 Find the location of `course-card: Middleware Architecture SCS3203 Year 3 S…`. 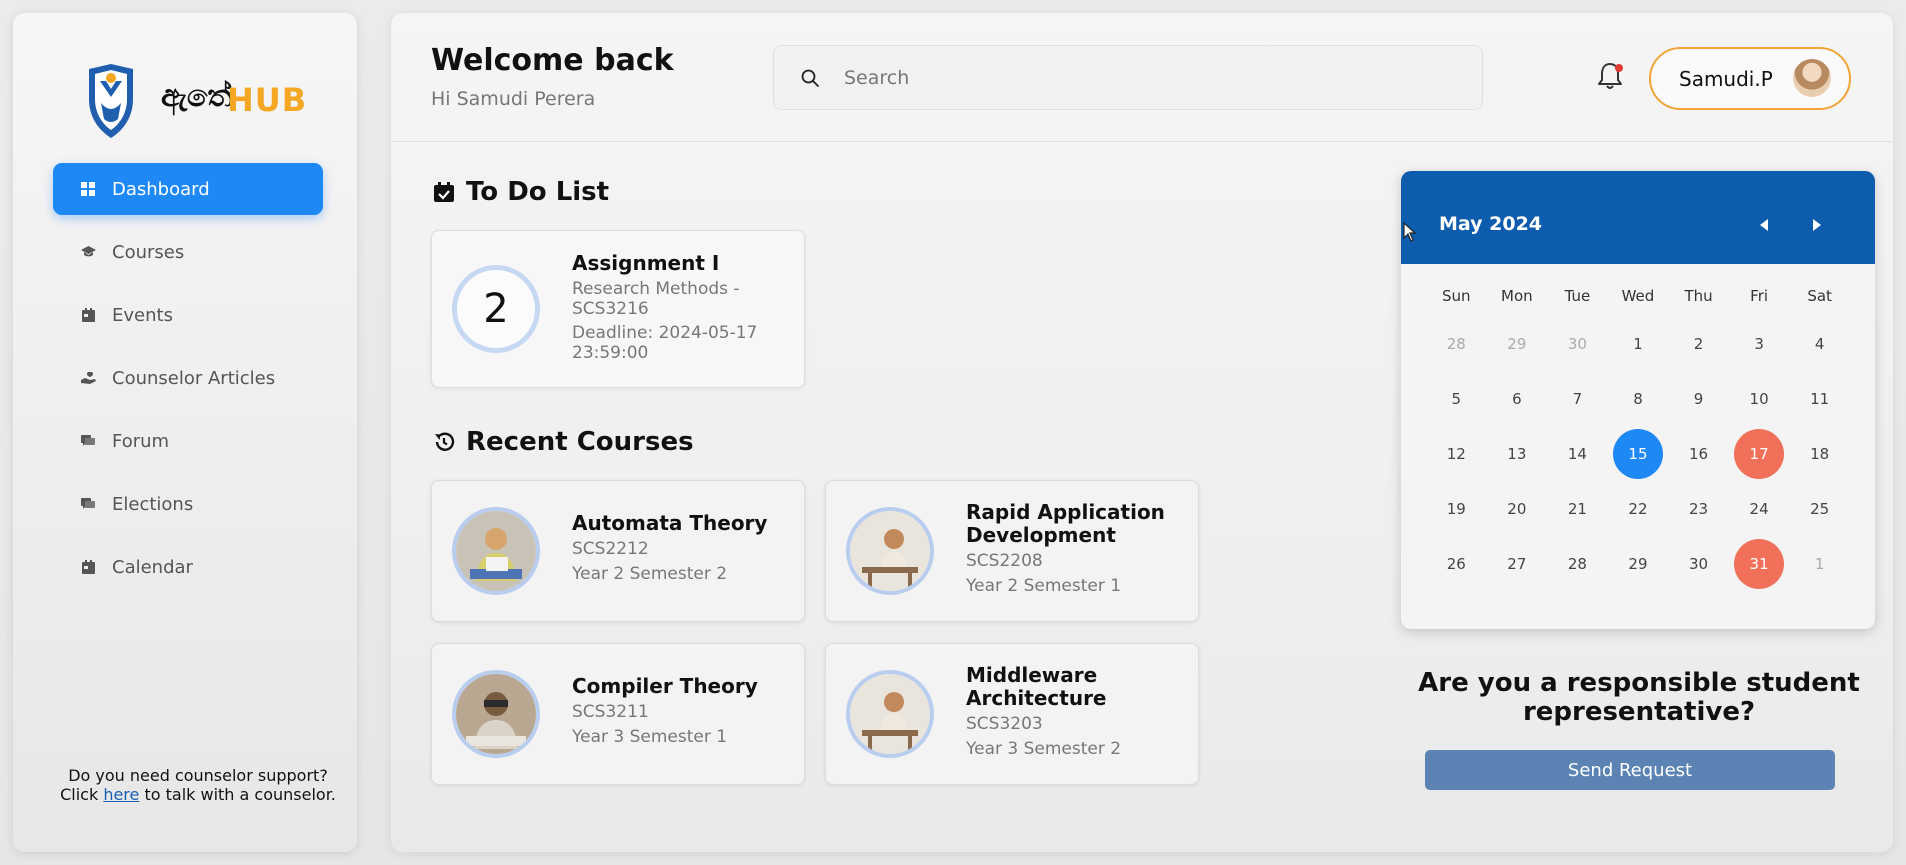

course-card: Middleware Architecture SCS3203 Year 3 S… is located at coordinates (1012, 714).